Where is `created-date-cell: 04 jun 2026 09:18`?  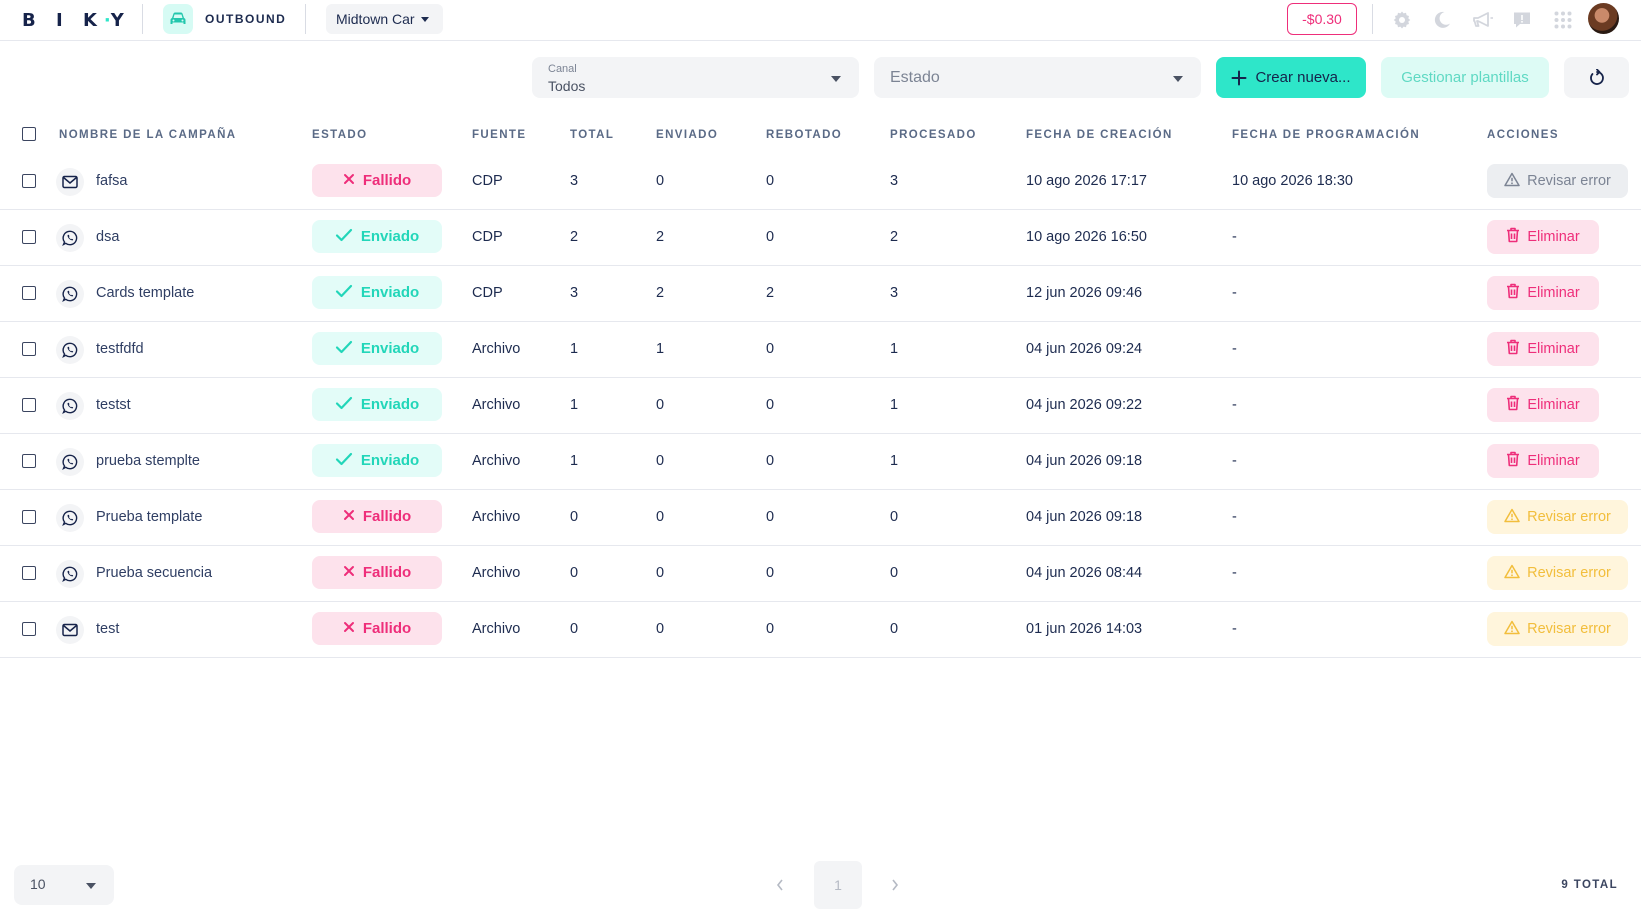 created-date-cell: 04 jun 2026 09:18 is located at coordinates (1084, 517).